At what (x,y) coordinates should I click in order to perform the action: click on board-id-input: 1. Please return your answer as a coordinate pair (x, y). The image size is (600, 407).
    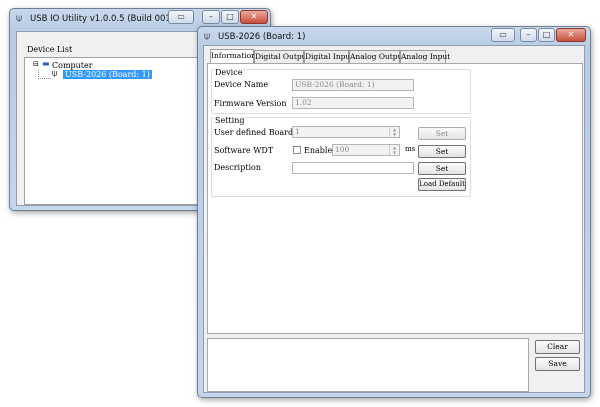
    Looking at the image, I should click on (346, 132).